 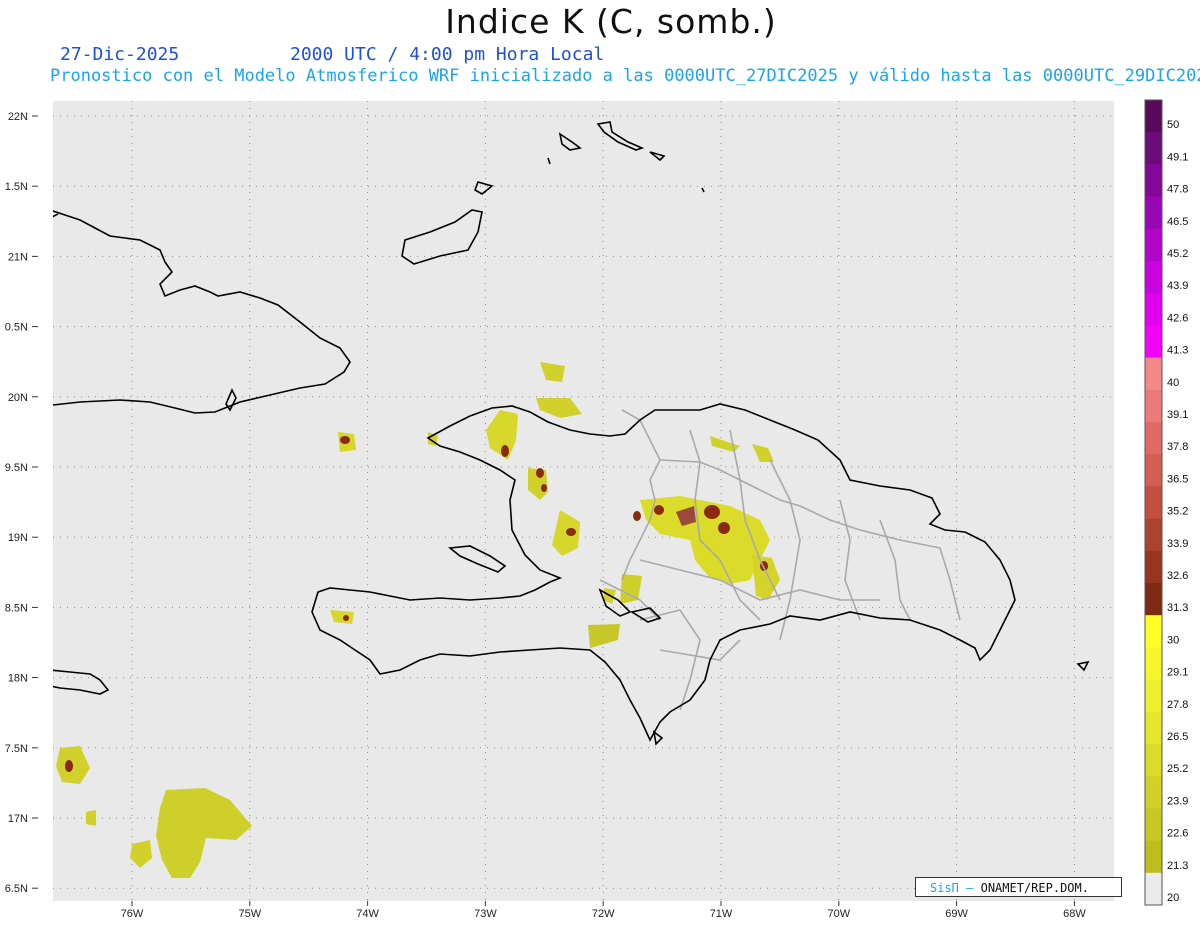 What do you see at coordinates (1177, 705) in the screenshot?
I see `colorbar-label: 27.8` at bounding box center [1177, 705].